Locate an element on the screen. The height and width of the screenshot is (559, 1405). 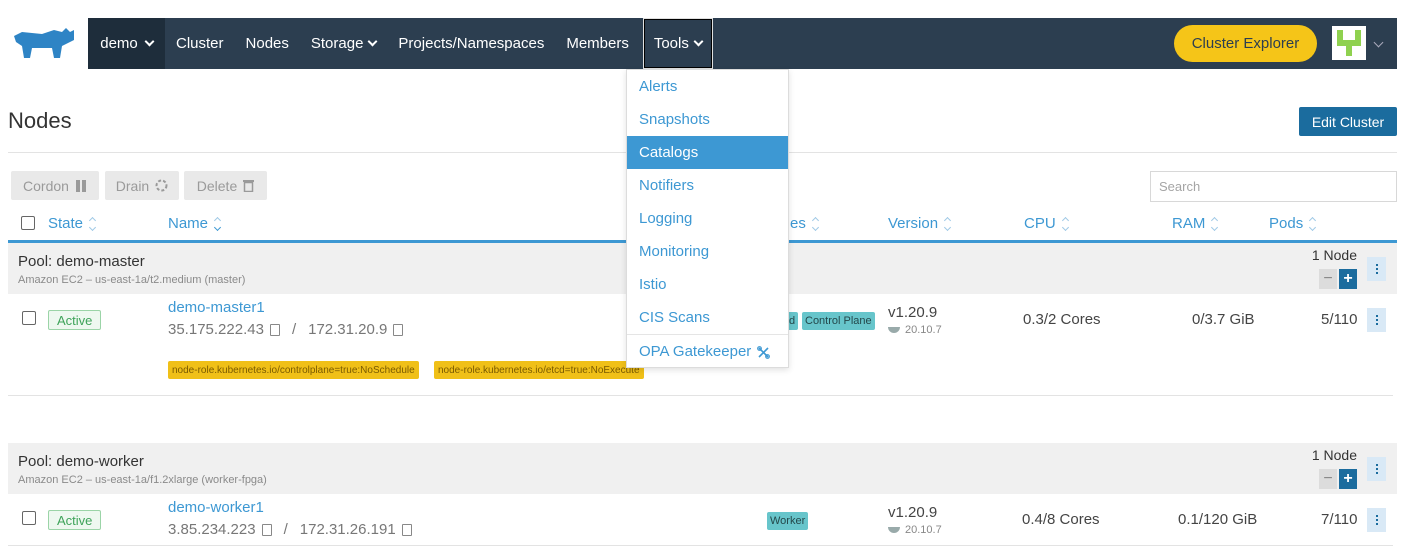
column-header-state-label: State is located at coordinates (66, 223).